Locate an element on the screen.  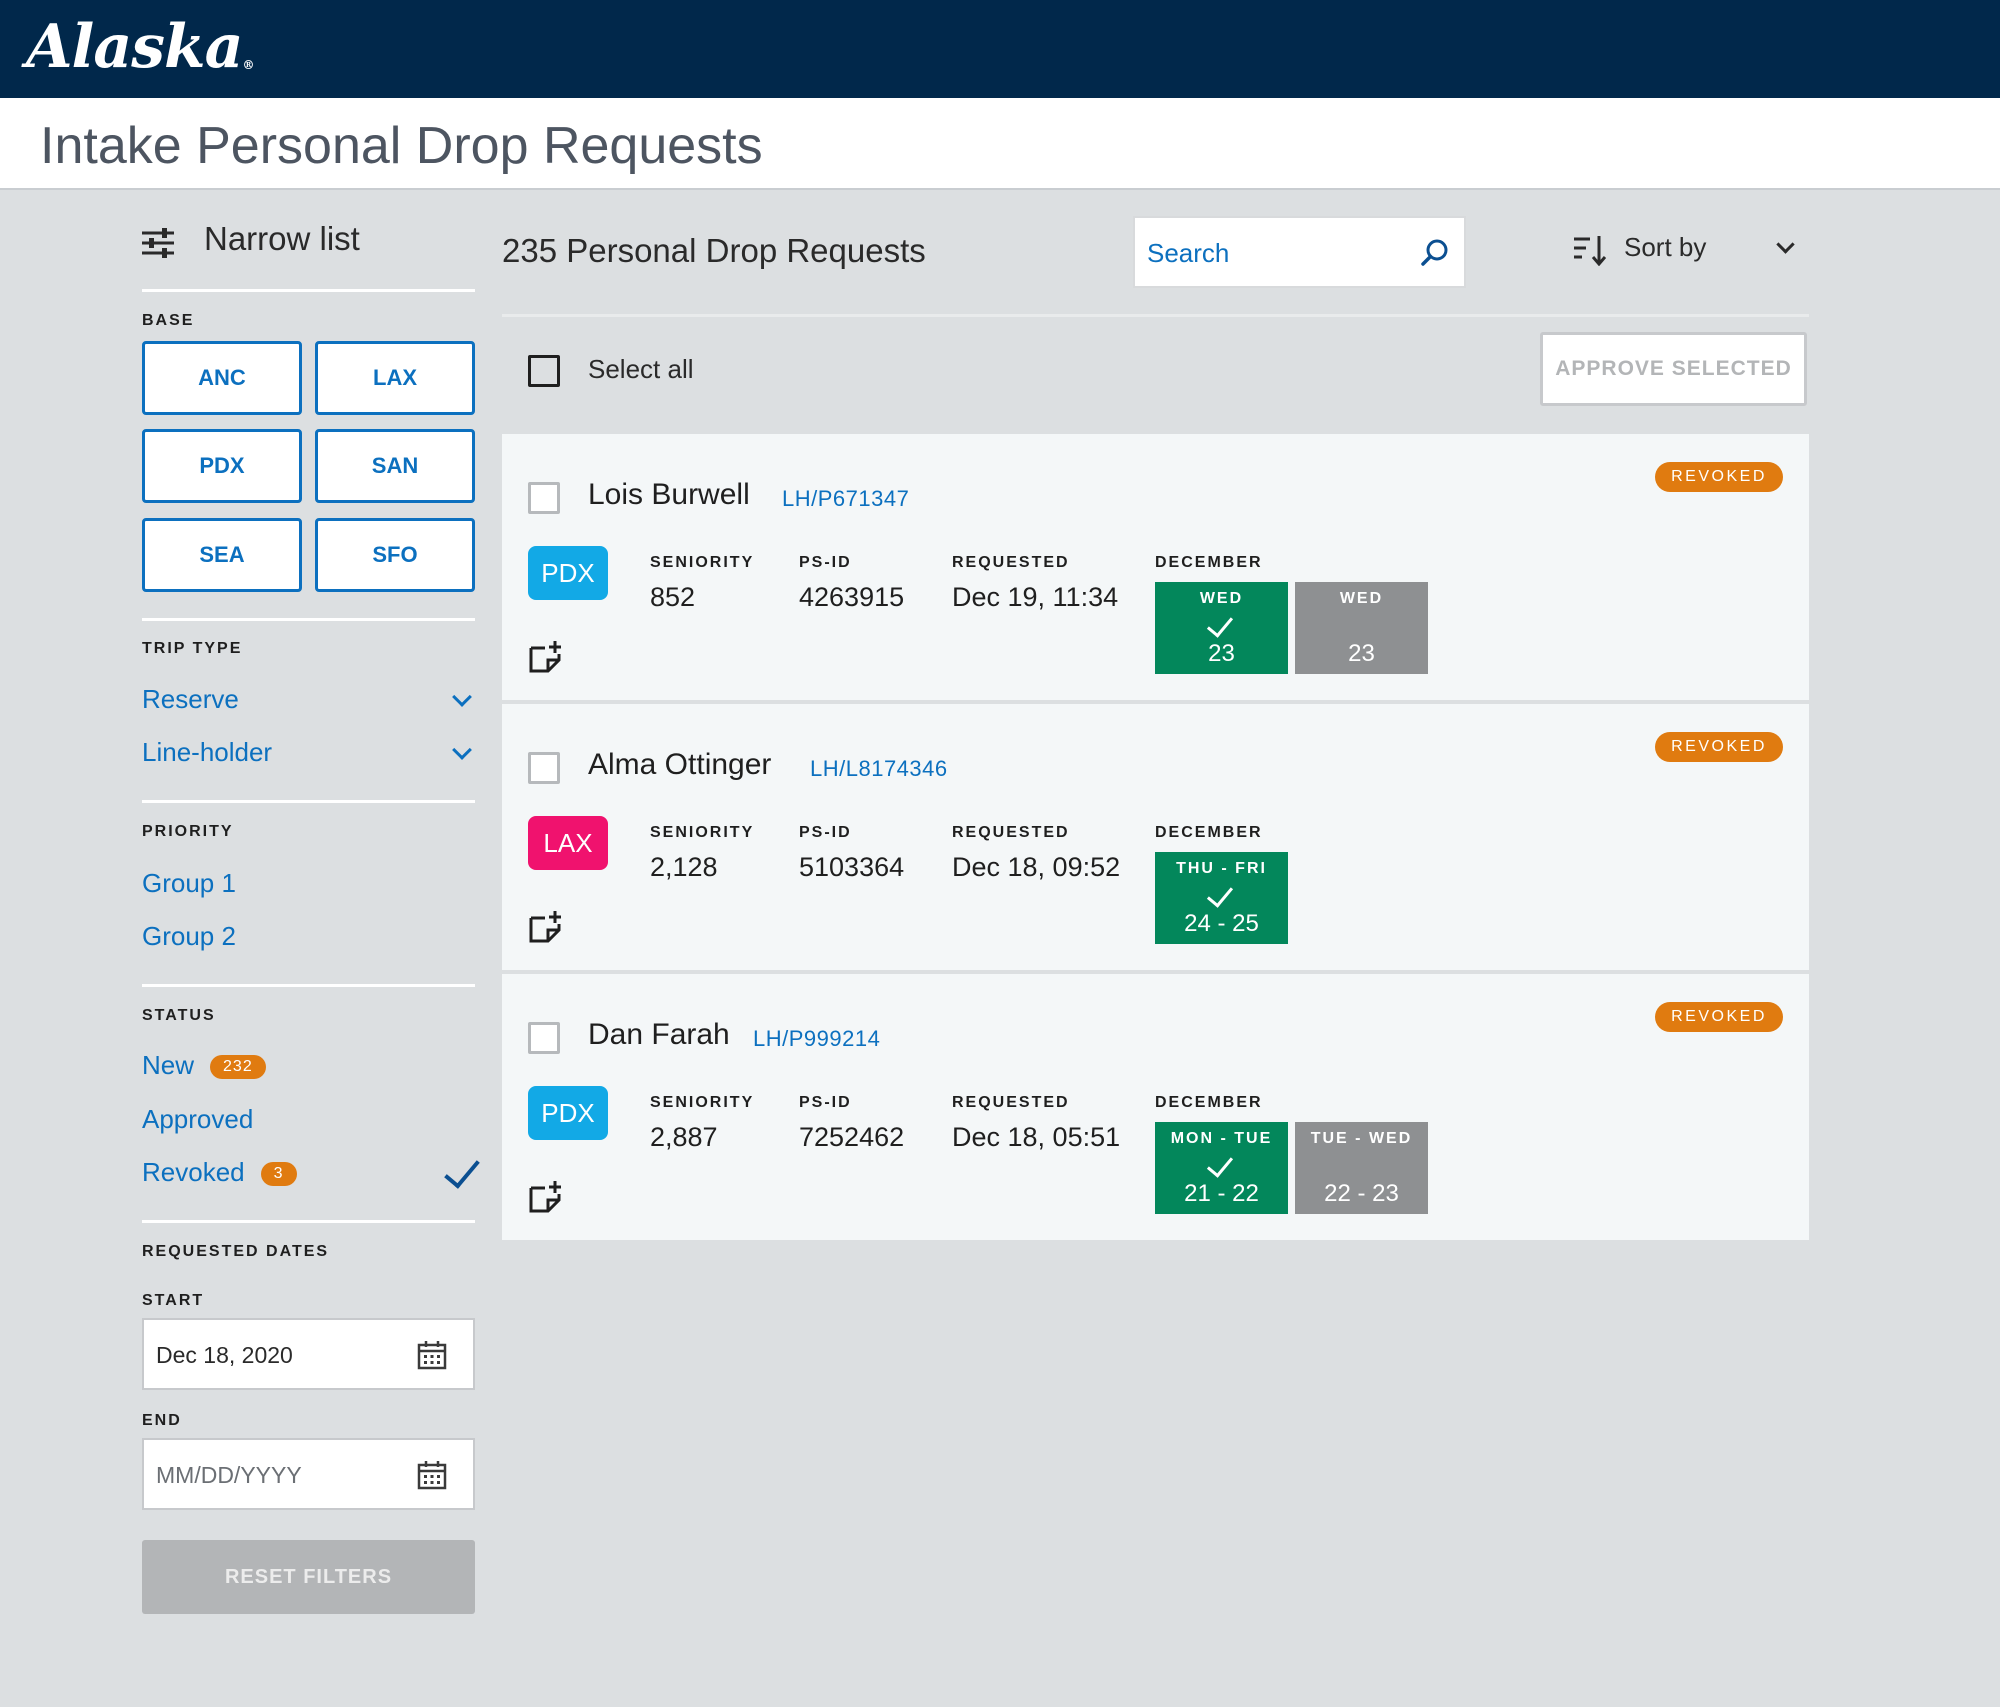
status-approved-label: Approved is located at coordinates (198, 1119).